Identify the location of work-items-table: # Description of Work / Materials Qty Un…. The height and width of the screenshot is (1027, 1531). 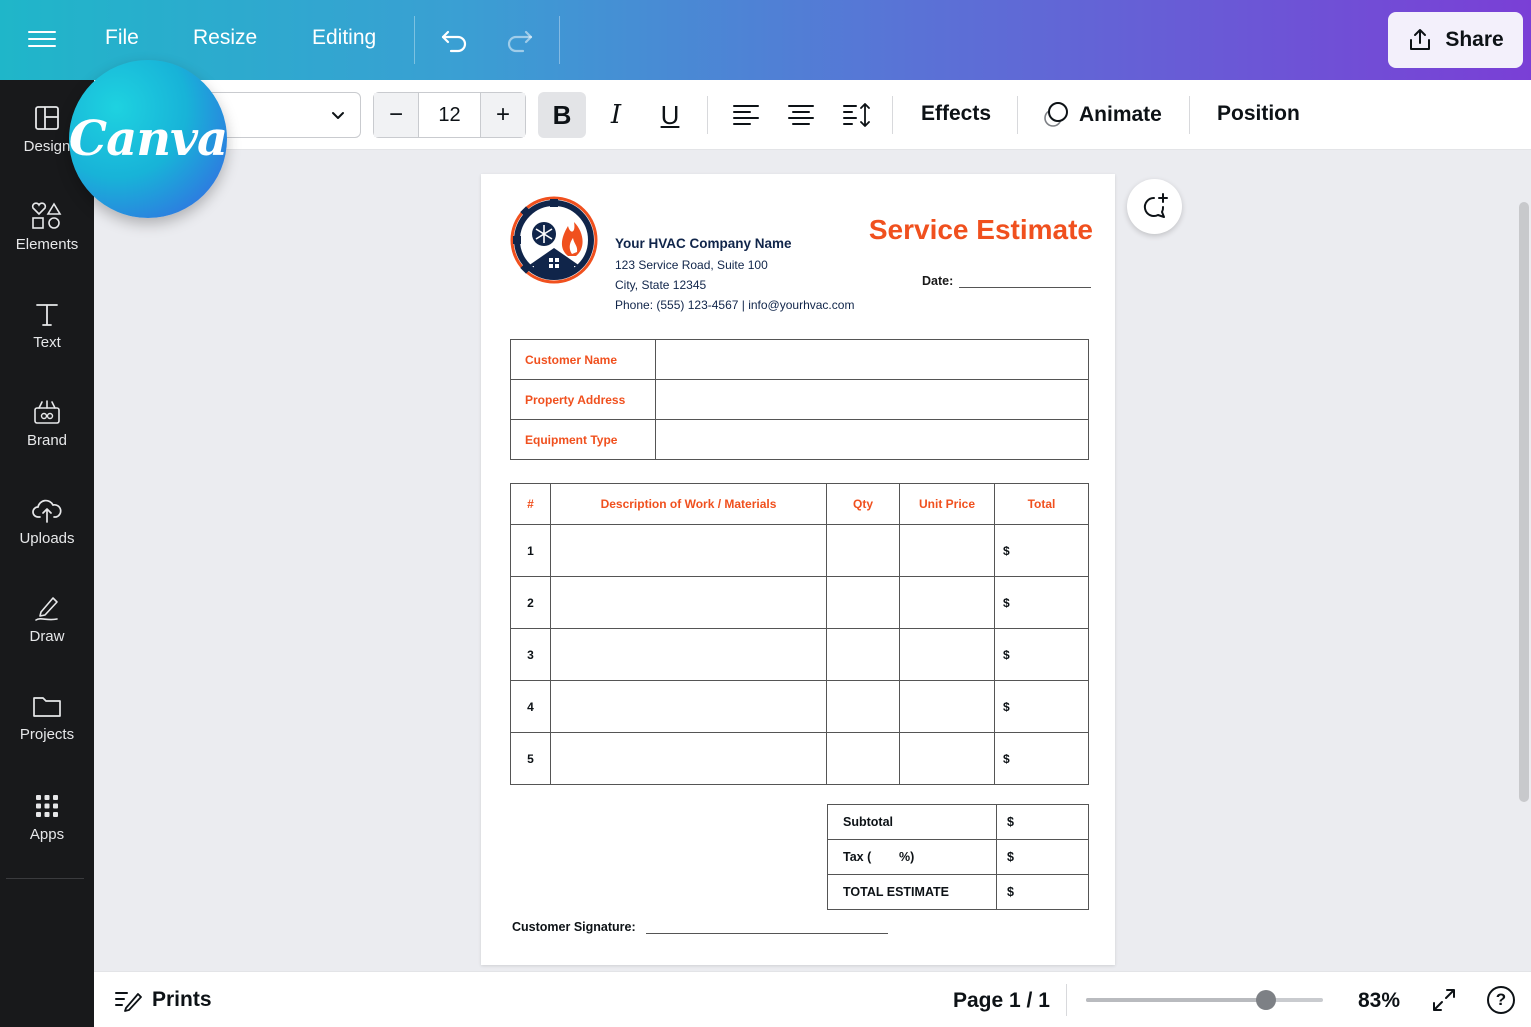
(799, 634).